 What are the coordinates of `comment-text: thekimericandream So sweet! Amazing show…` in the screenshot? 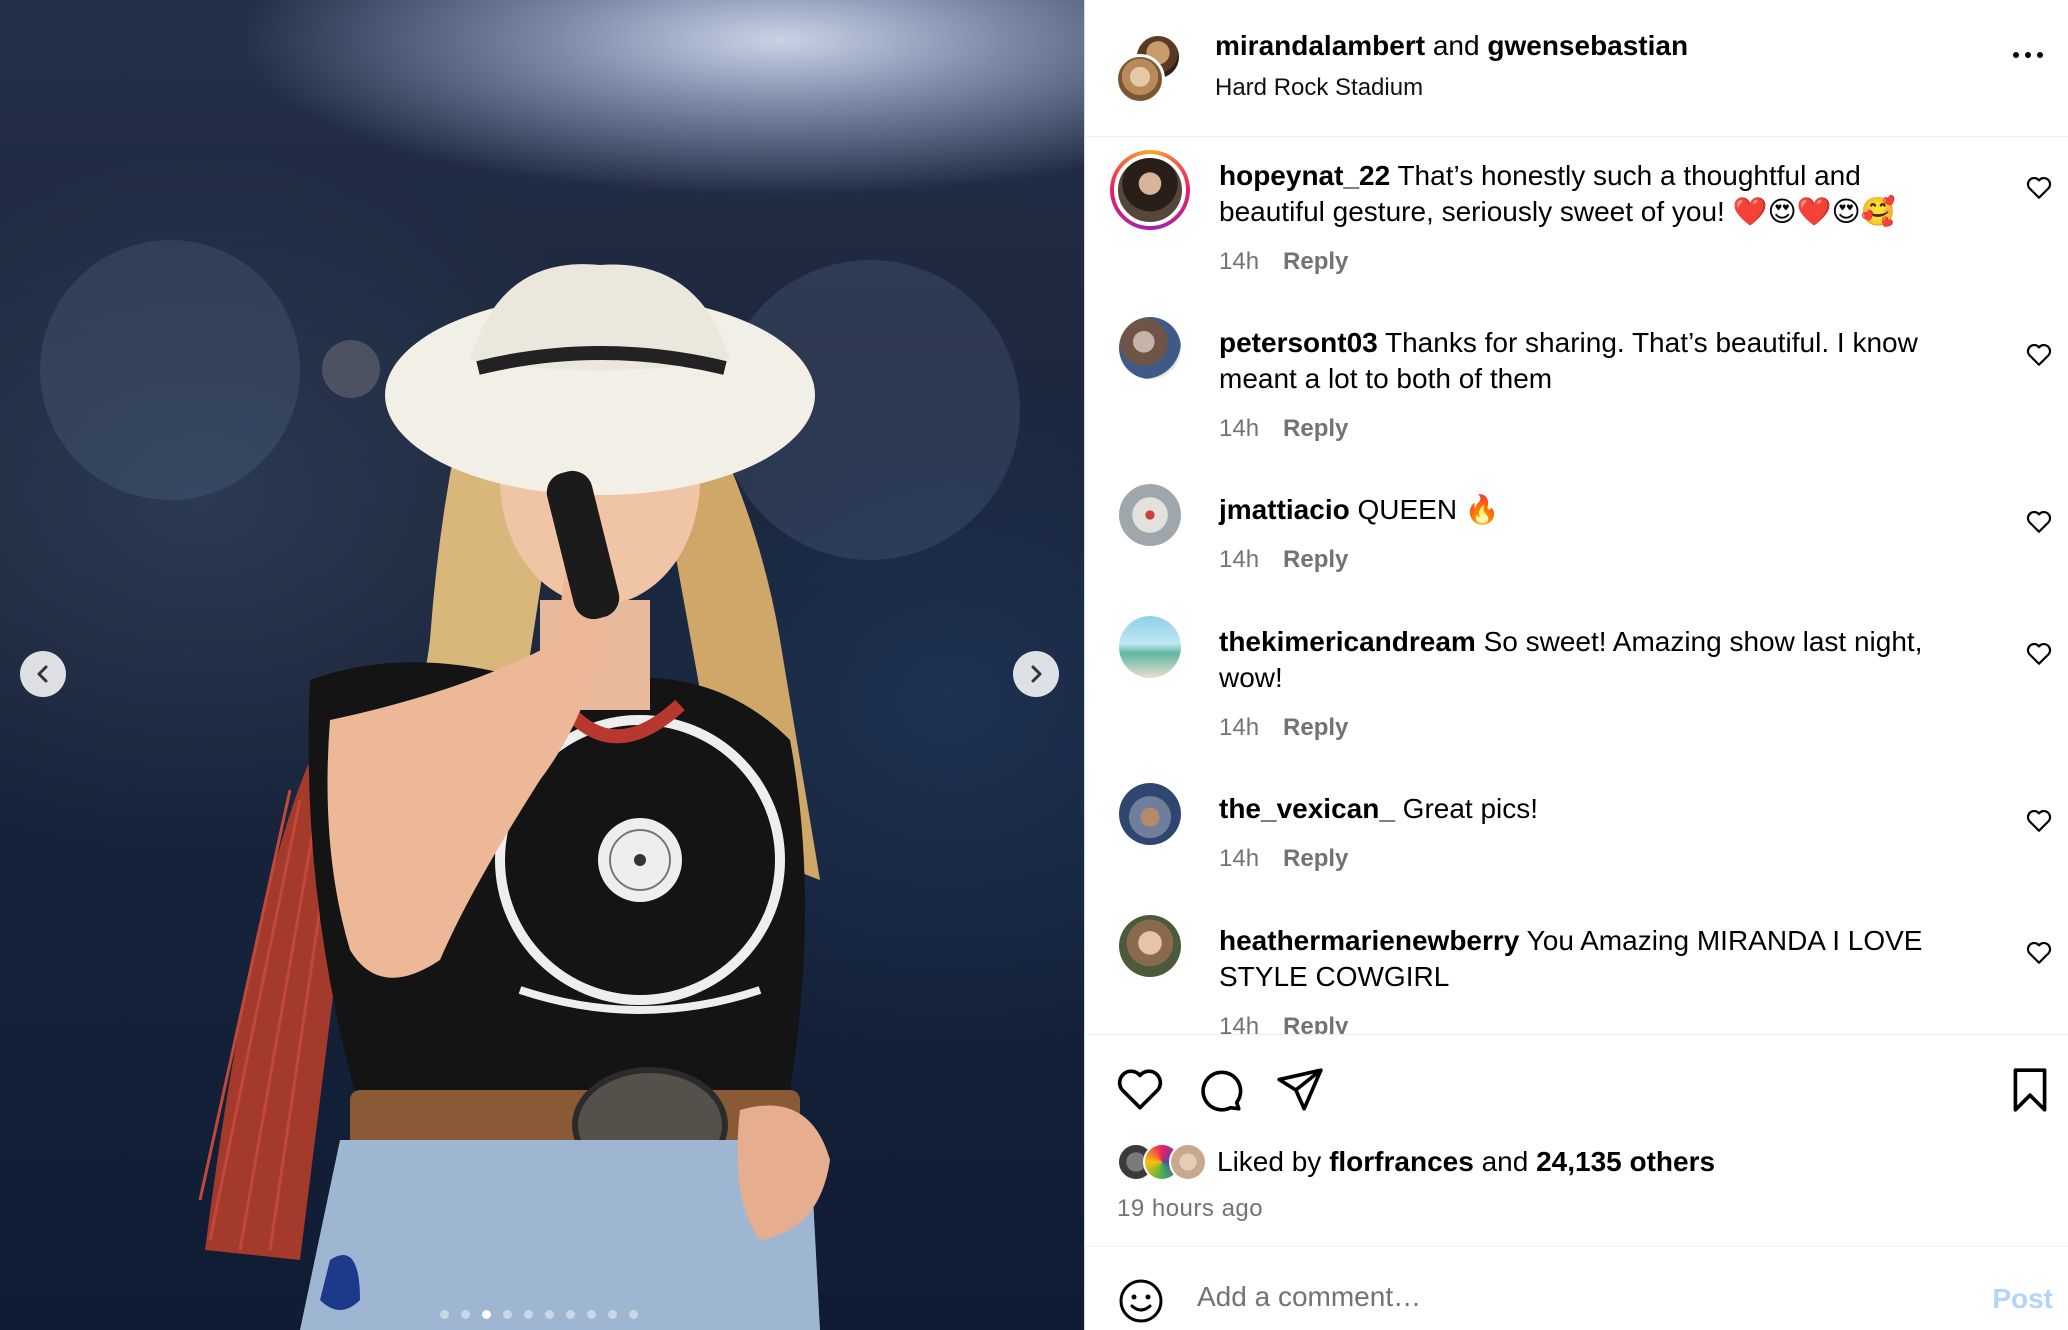 It's located at (1584, 660).